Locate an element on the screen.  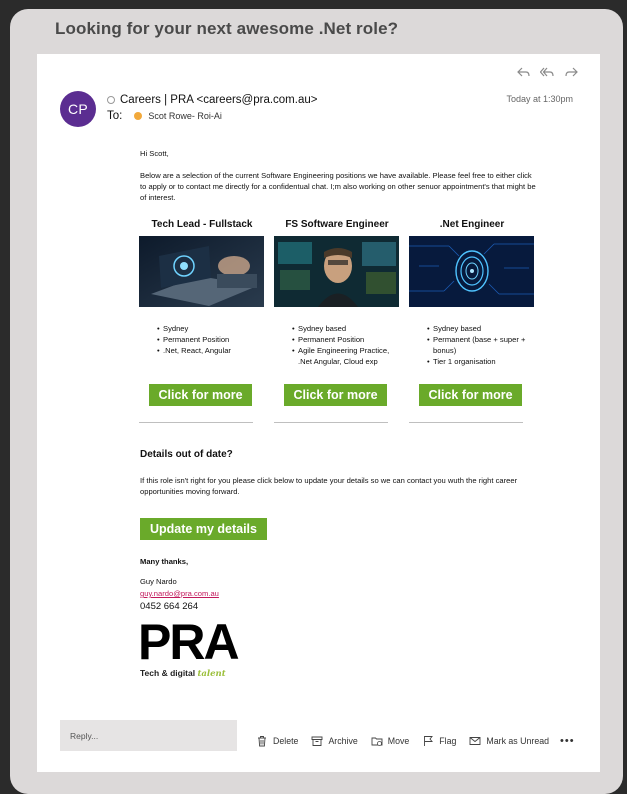
job-title: .Net Engineer is located at coordinates (472, 224).